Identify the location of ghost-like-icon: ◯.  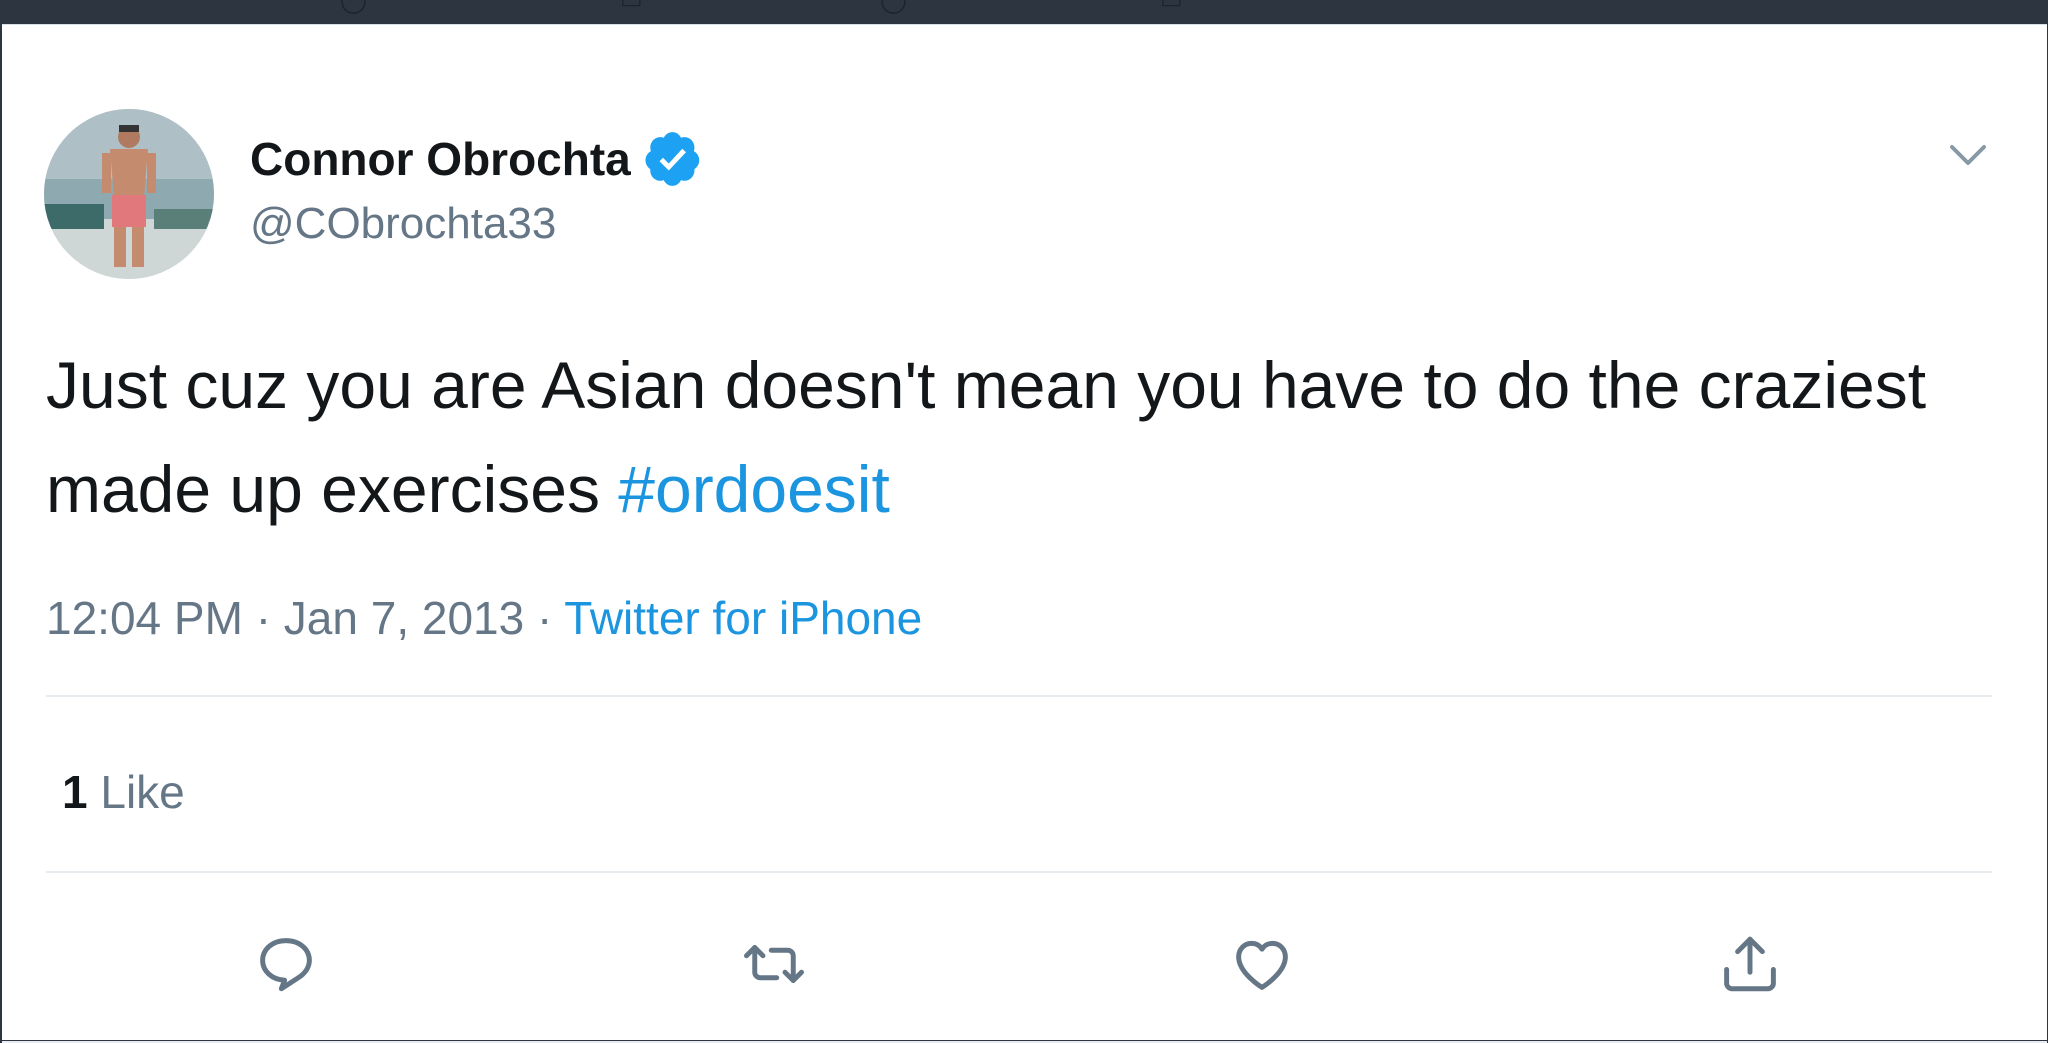
(893, 7).